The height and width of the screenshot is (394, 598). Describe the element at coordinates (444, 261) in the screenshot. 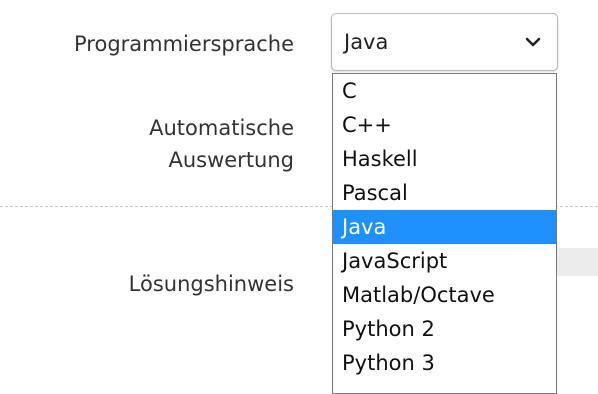

I see `language-option: JavaScript` at that location.